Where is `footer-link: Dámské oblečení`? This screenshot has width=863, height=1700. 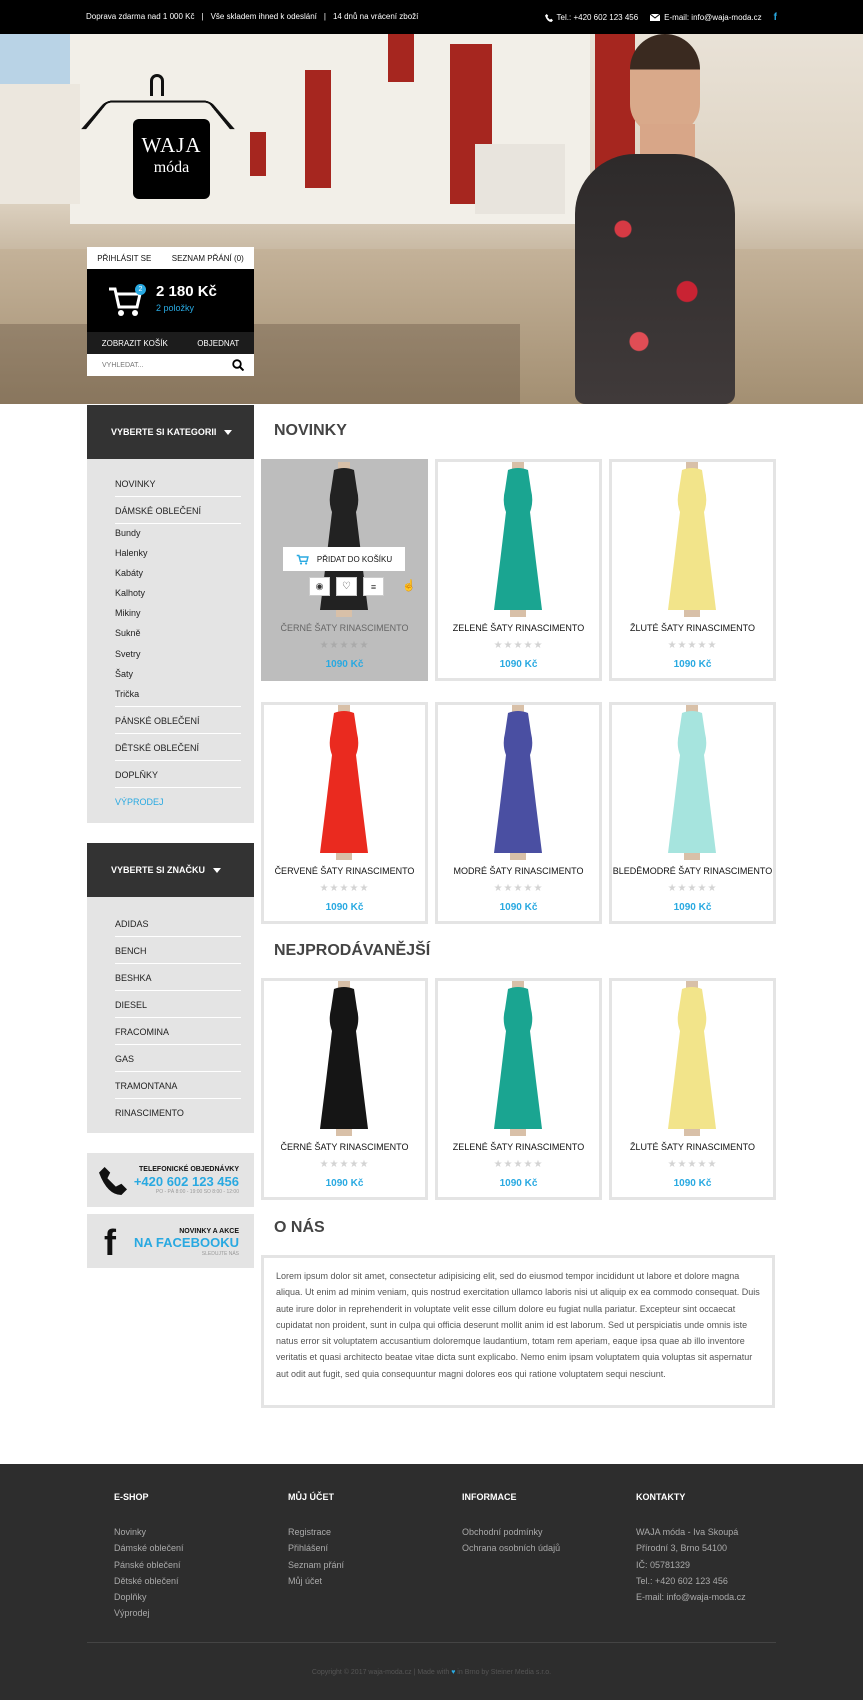
footer-link: Dámské oblečení is located at coordinates (149, 1548).